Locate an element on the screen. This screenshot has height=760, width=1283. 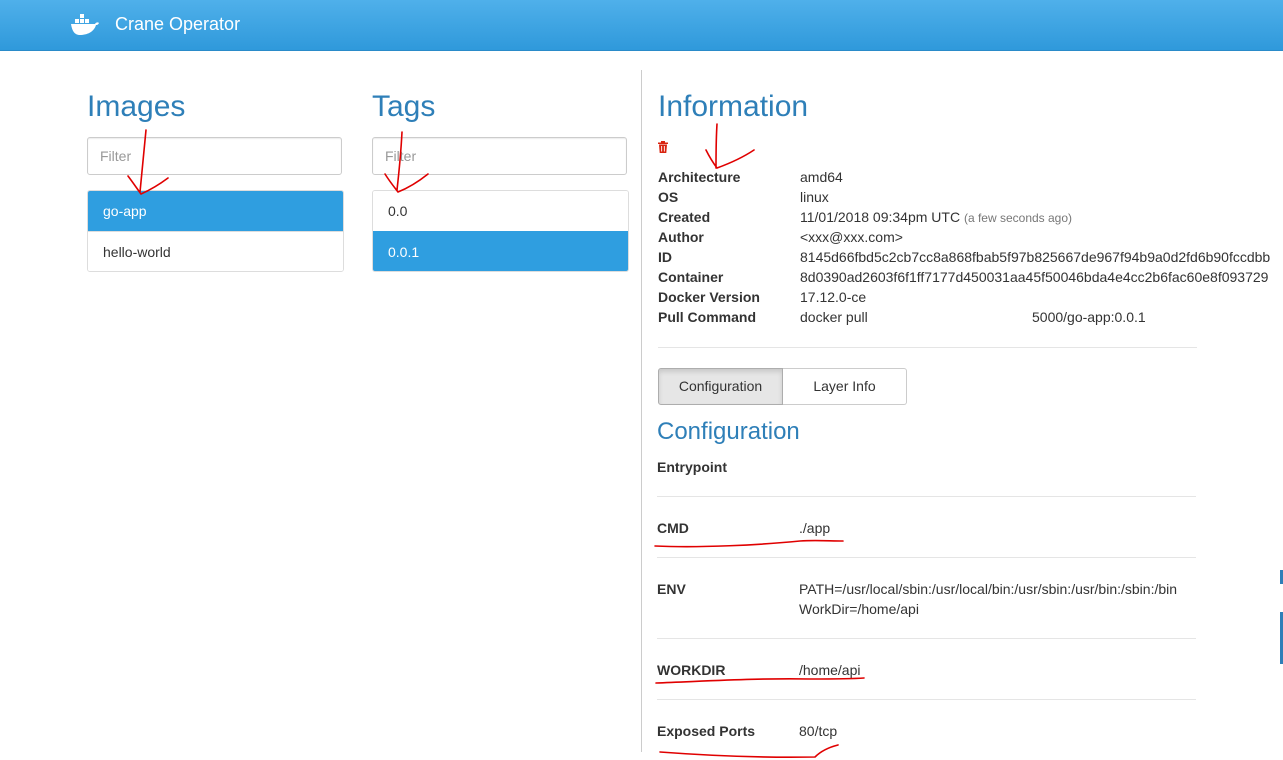
created-relative: (a few seconds ago) is located at coordinates (1018, 218).